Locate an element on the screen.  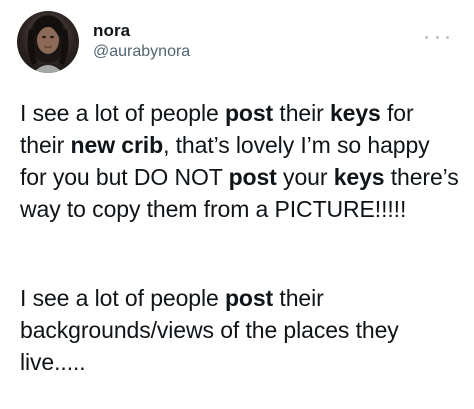
profile-photo-icon is located at coordinates (48, 44).